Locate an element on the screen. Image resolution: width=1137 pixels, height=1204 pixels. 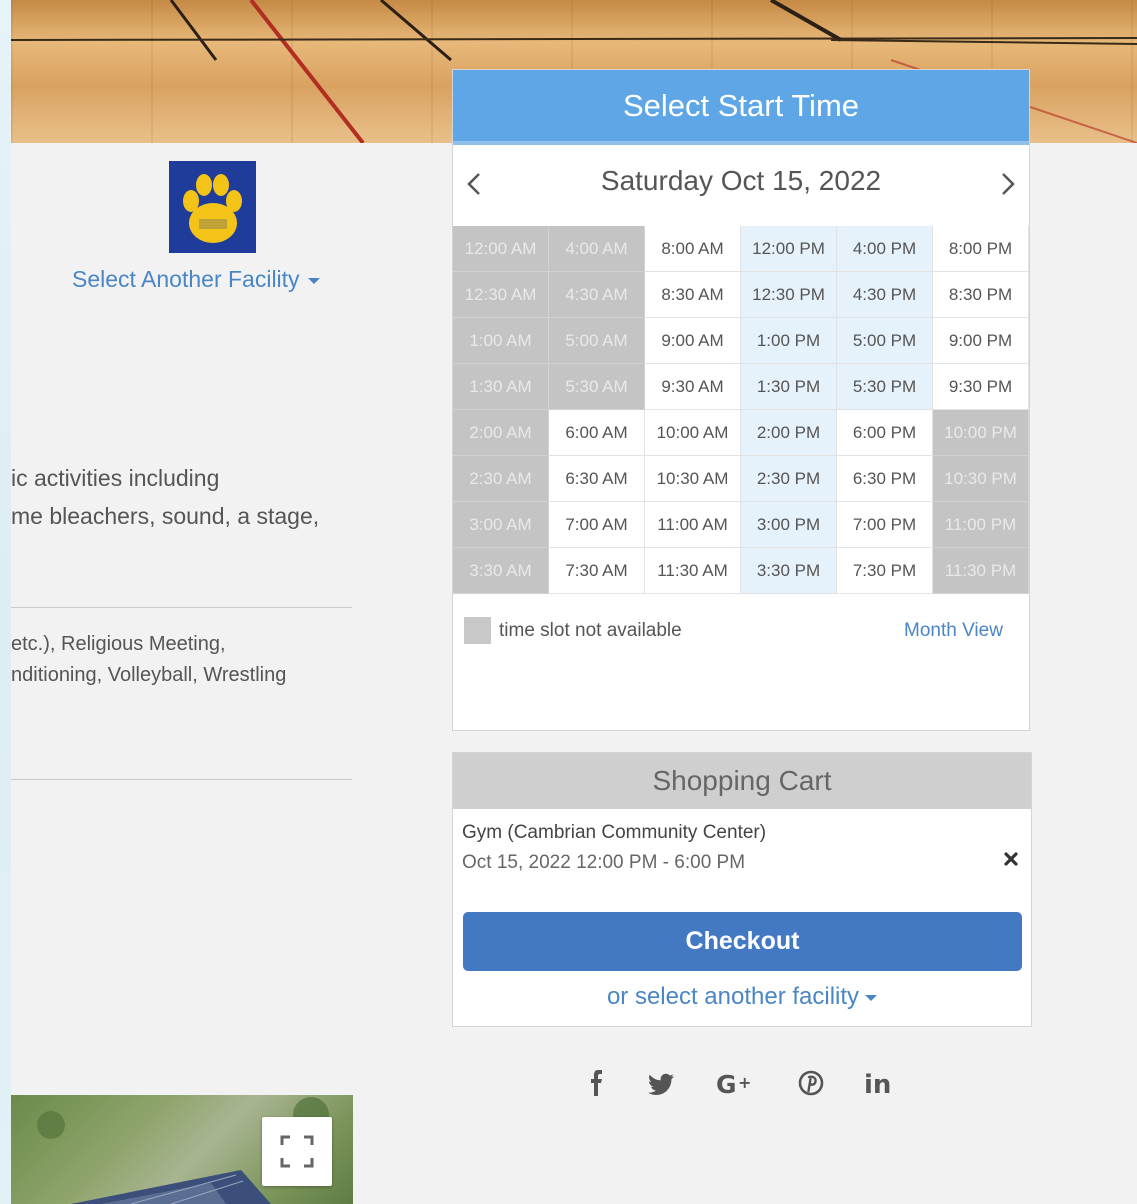
close-icon is located at coordinates (1011, 859).